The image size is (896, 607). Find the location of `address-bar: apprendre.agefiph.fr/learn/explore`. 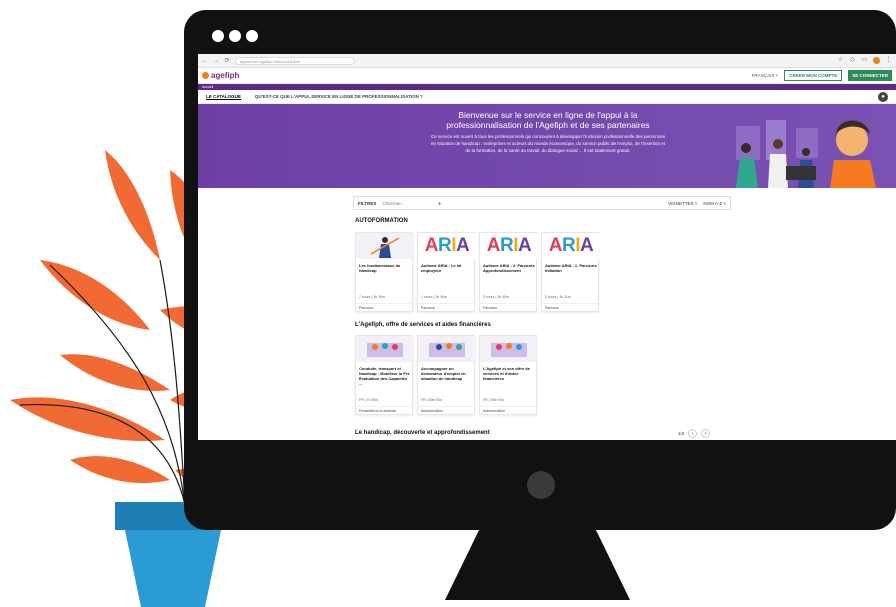

address-bar: apprendre.agefiph.fr/learn/explore is located at coordinates (295, 60).